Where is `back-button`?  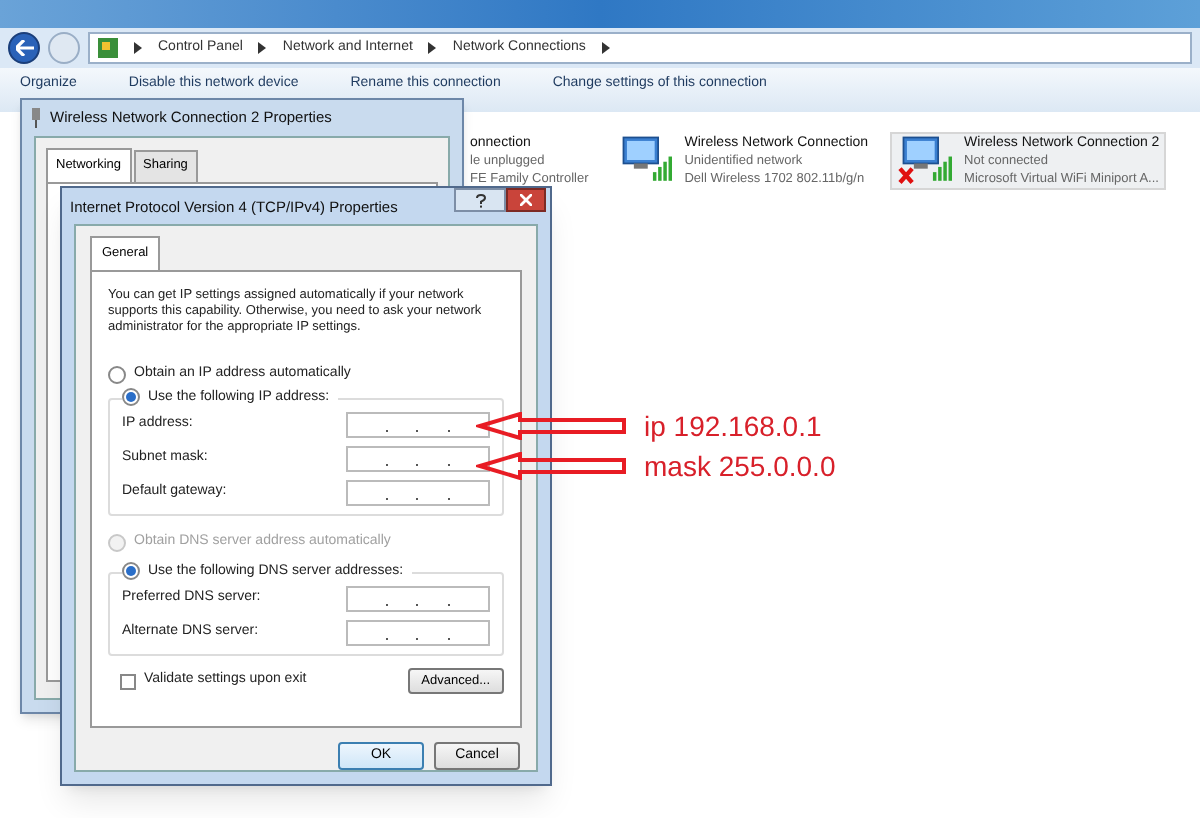
back-button is located at coordinates (24, 48).